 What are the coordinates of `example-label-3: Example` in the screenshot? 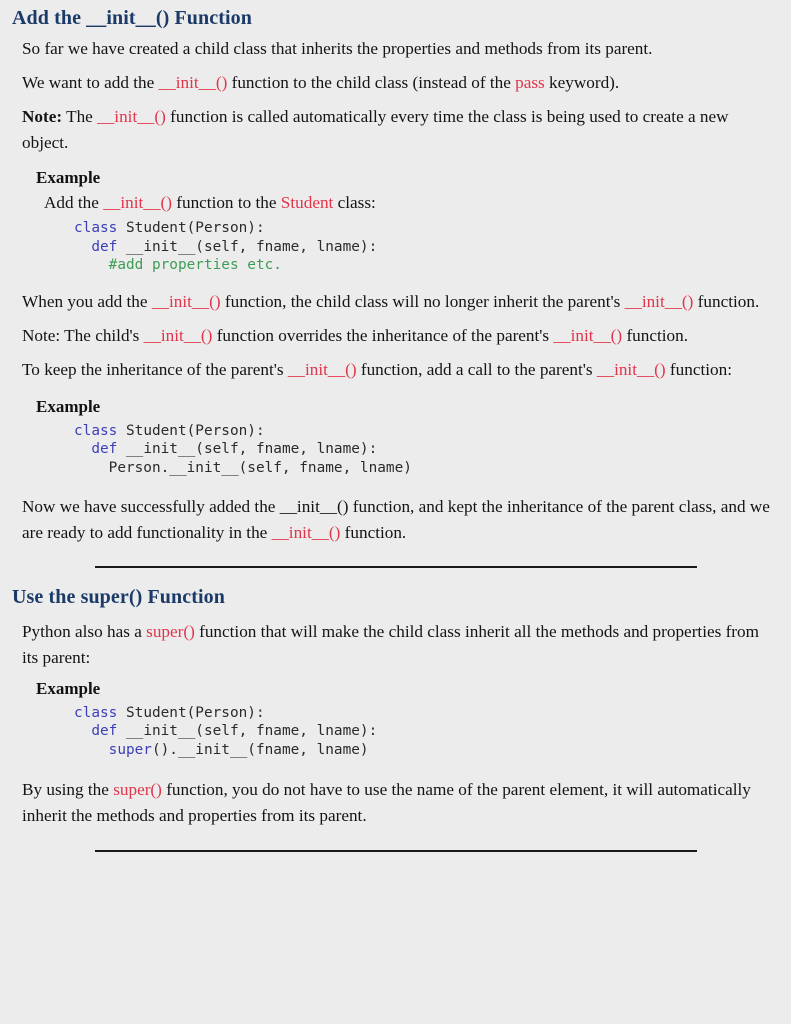 It's located at (68, 688).